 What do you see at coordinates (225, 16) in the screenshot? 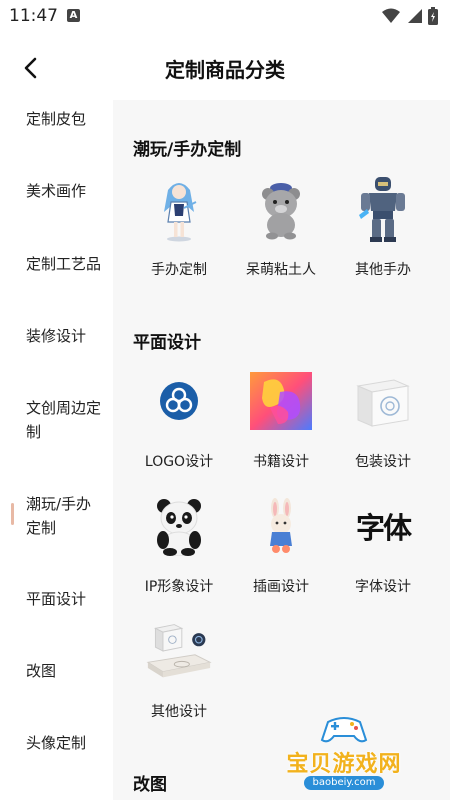
I see `status-bar: 11:47 A` at bounding box center [225, 16].